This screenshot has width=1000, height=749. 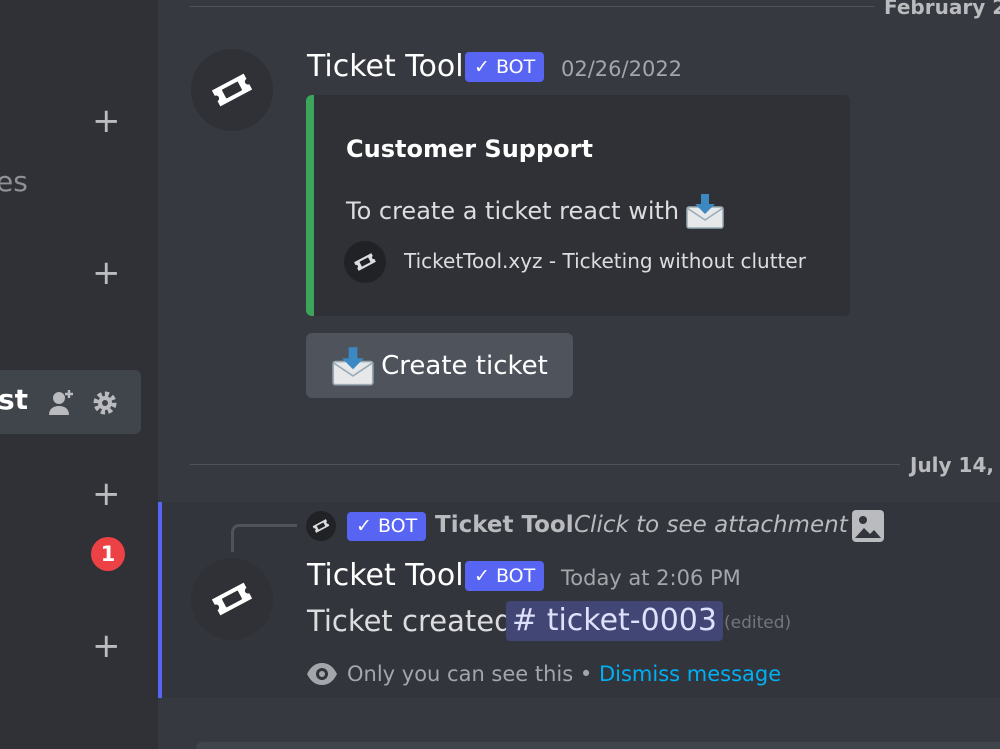 I want to click on next-message-edge, so click(x=598, y=745).